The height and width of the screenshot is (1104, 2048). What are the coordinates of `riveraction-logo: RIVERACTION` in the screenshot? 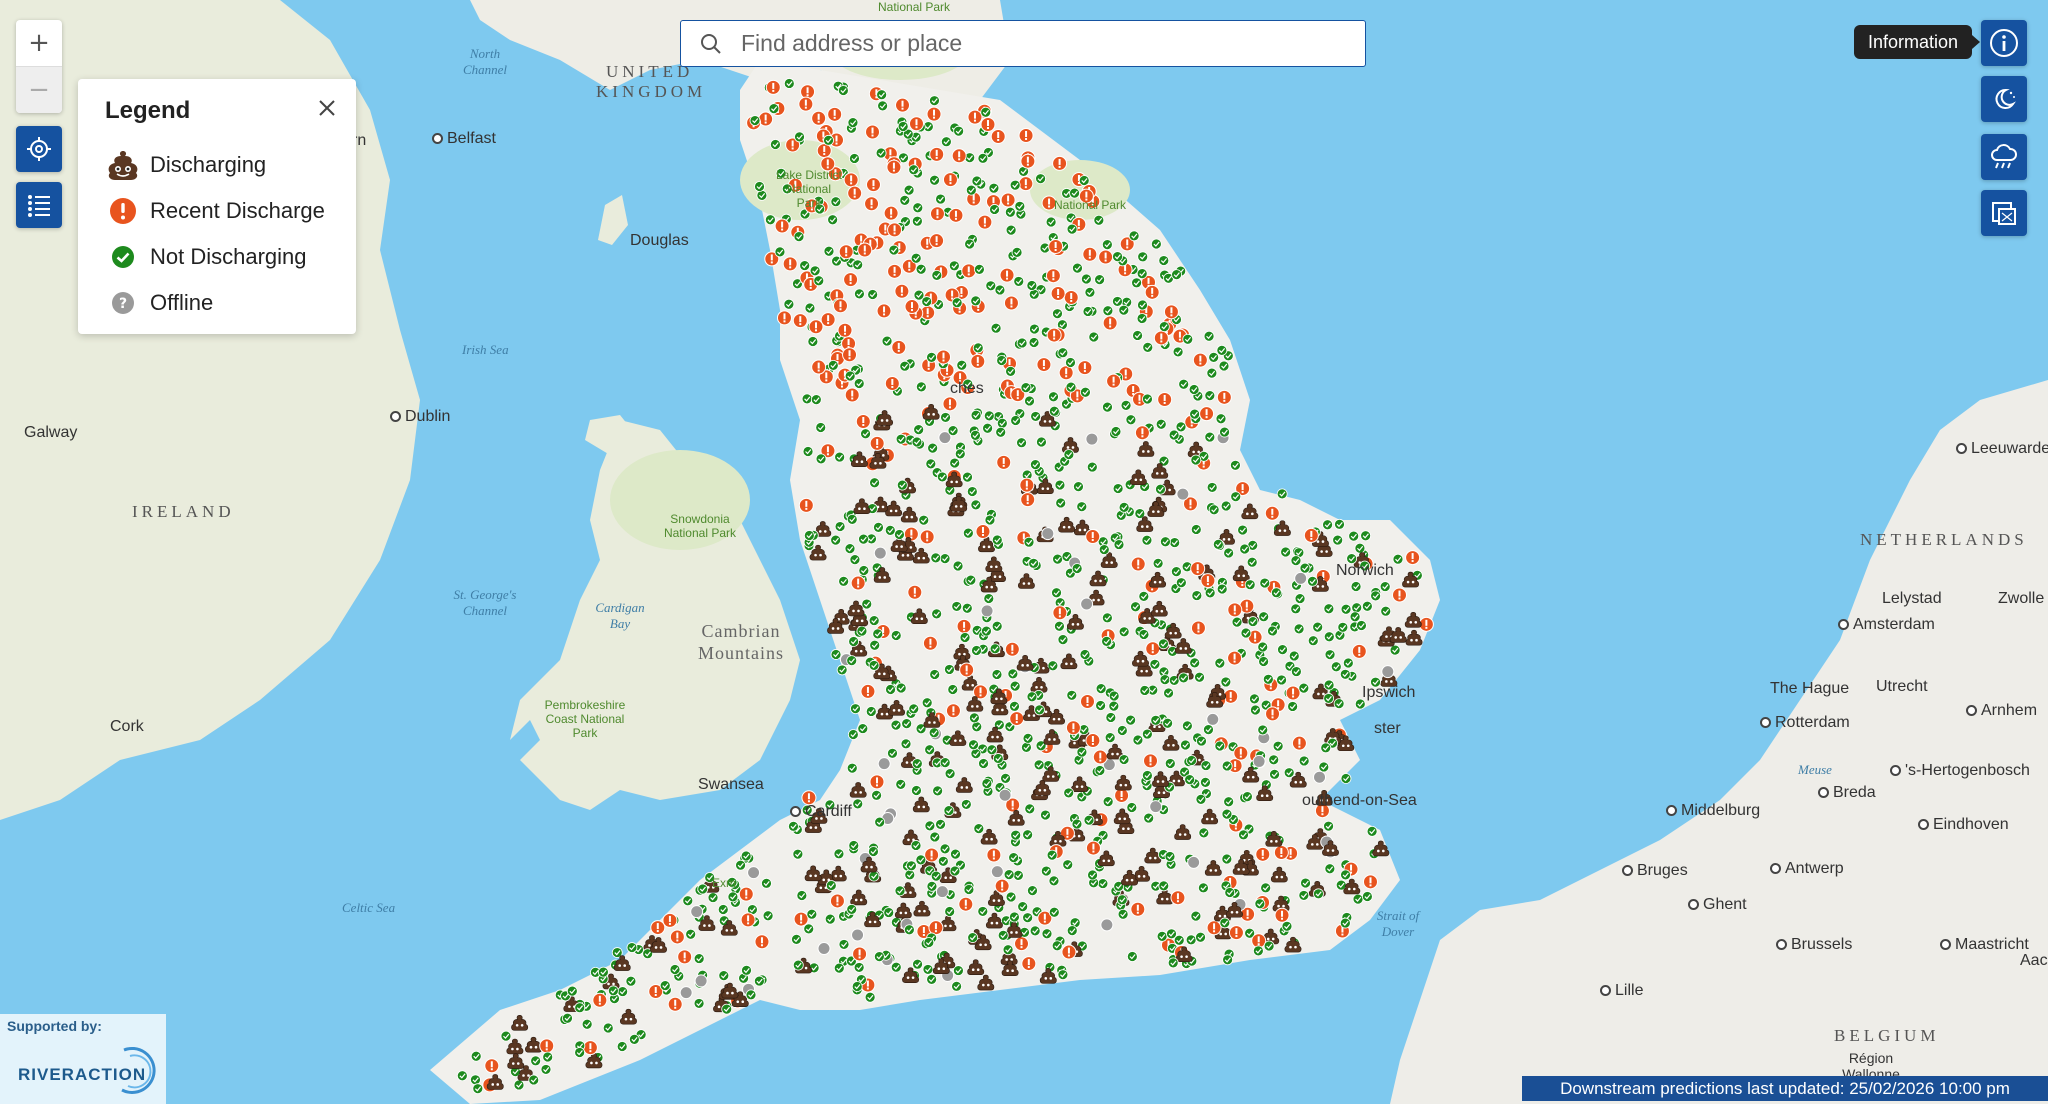 It's located at (83, 1071).